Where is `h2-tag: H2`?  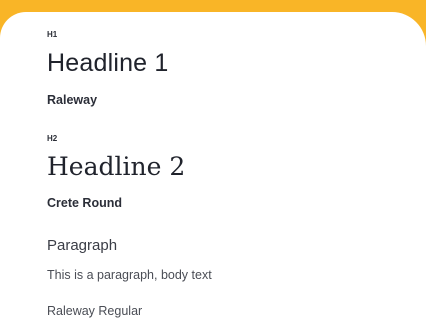
h2-tag: H2 is located at coordinates (52, 138).